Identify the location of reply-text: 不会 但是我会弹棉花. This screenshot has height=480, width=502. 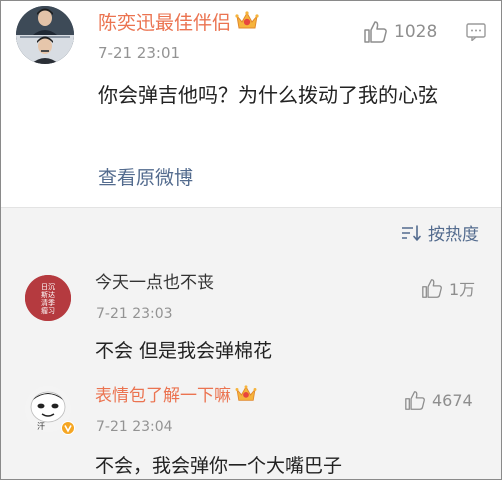
(184, 351).